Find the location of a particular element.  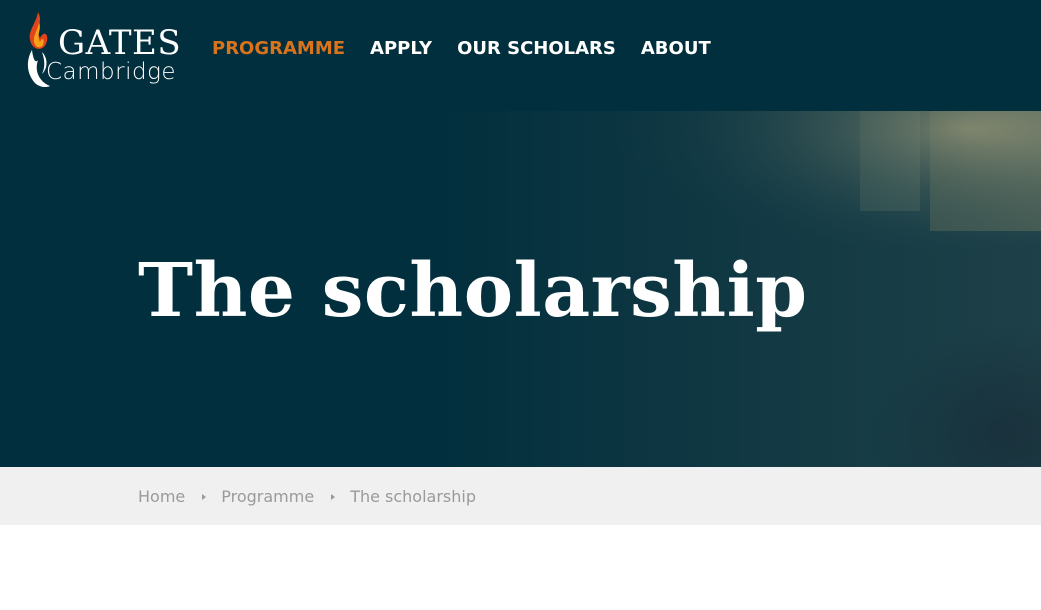

nav-item-apply: APPLY is located at coordinates (401, 49).